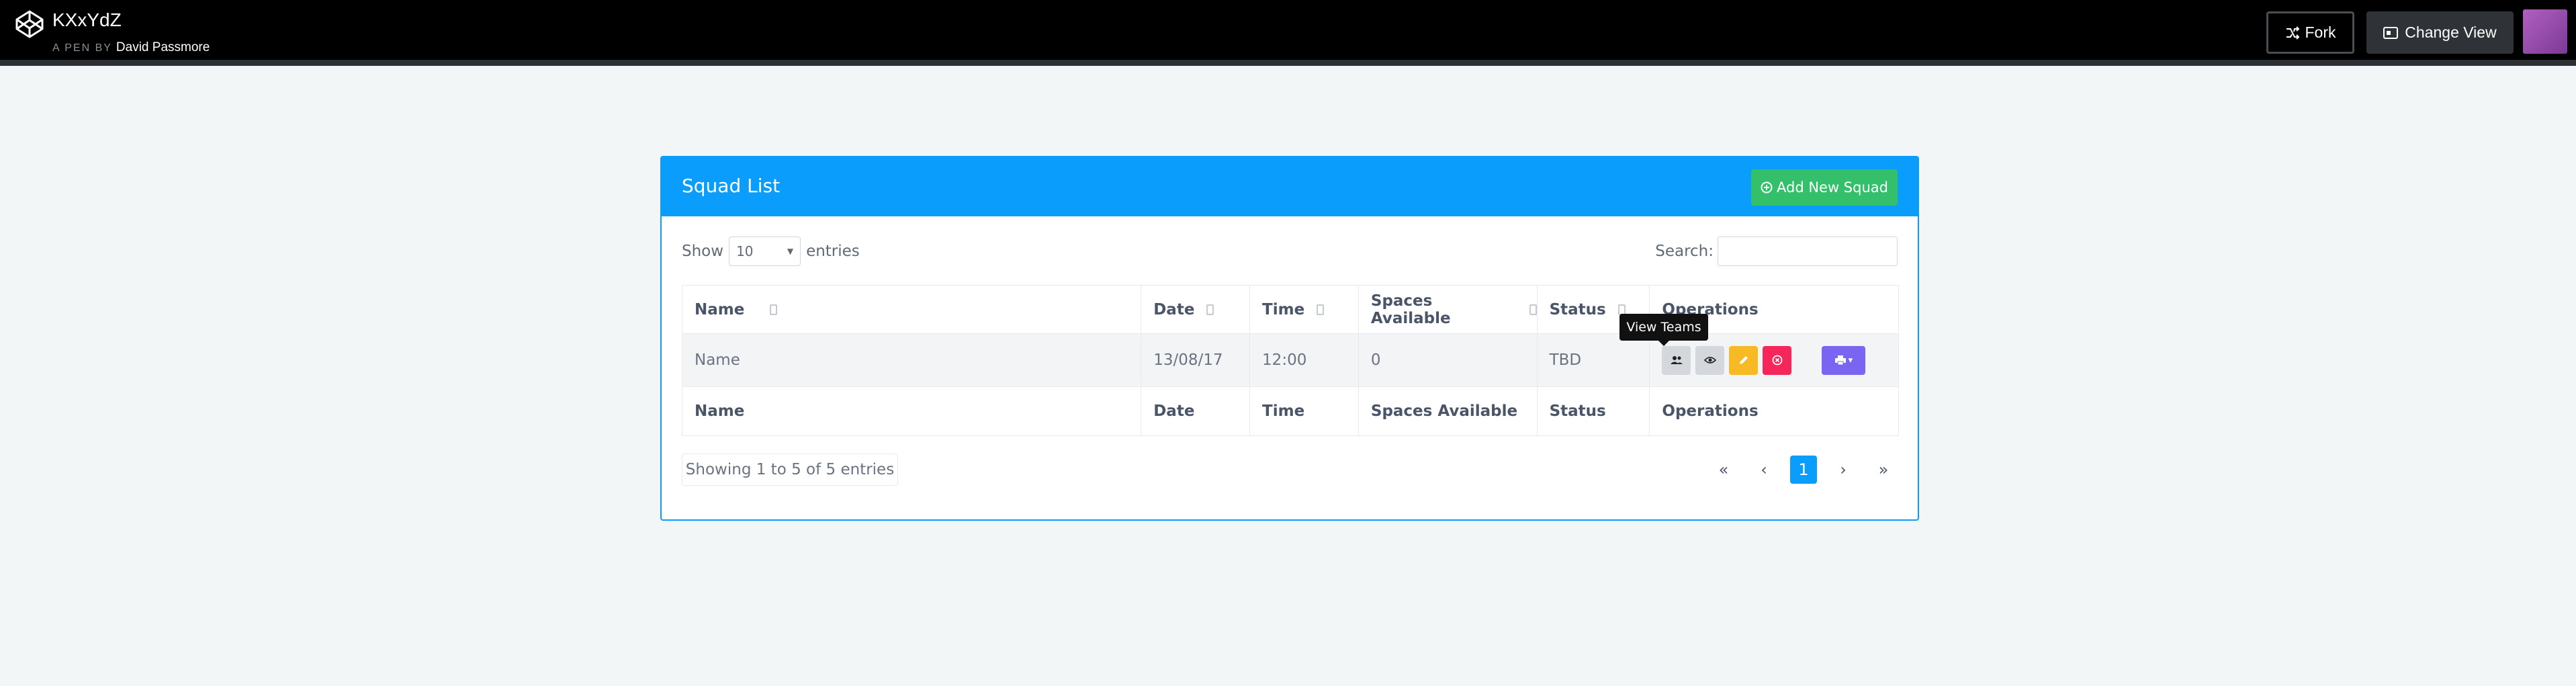 Image resolution: width=2576 pixels, height=686 pixels. What do you see at coordinates (1283, 309) in the screenshot?
I see `column-header-label: Time` at bounding box center [1283, 309].